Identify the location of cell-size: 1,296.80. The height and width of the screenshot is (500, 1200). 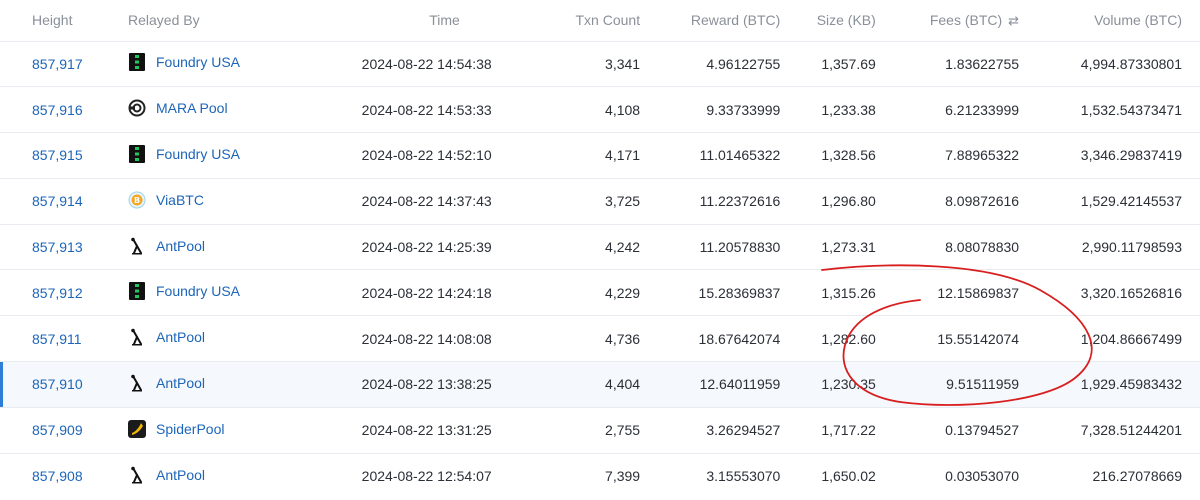
(848, 201).